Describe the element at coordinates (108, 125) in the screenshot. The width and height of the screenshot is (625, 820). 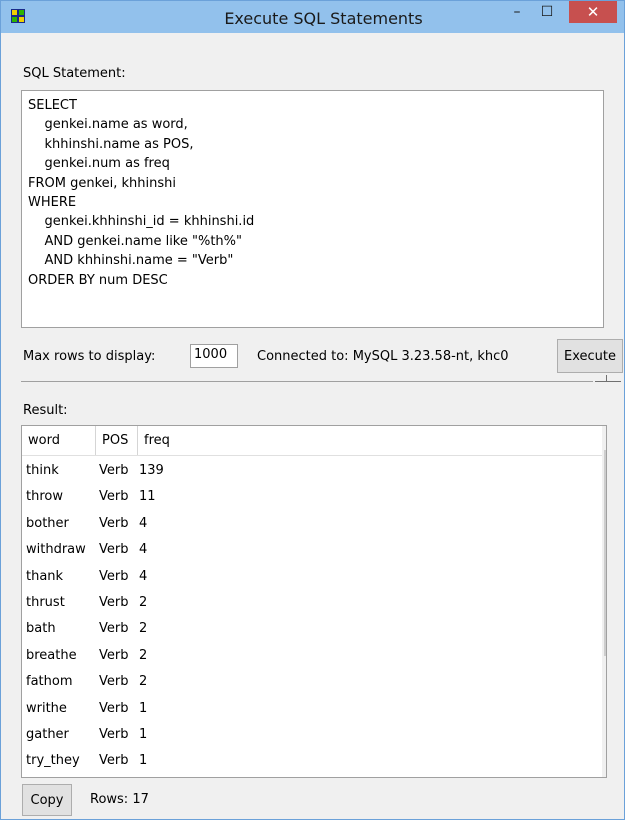
I see `sql-line: genkei.name as word,` at that location.